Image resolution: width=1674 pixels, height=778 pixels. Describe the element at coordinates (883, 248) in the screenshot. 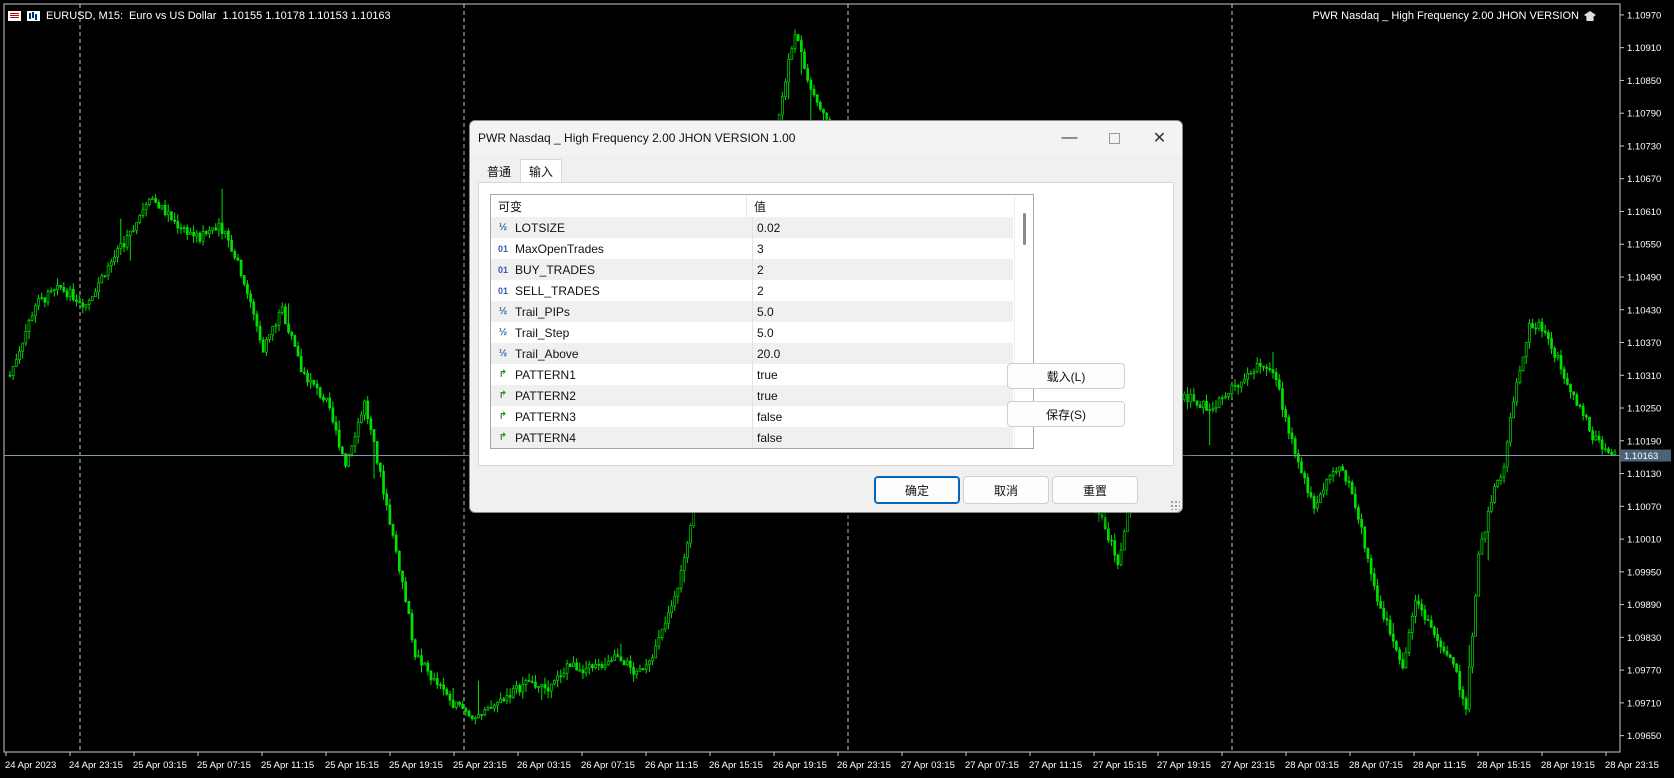

I see `param-value-cell: 3` at that location.